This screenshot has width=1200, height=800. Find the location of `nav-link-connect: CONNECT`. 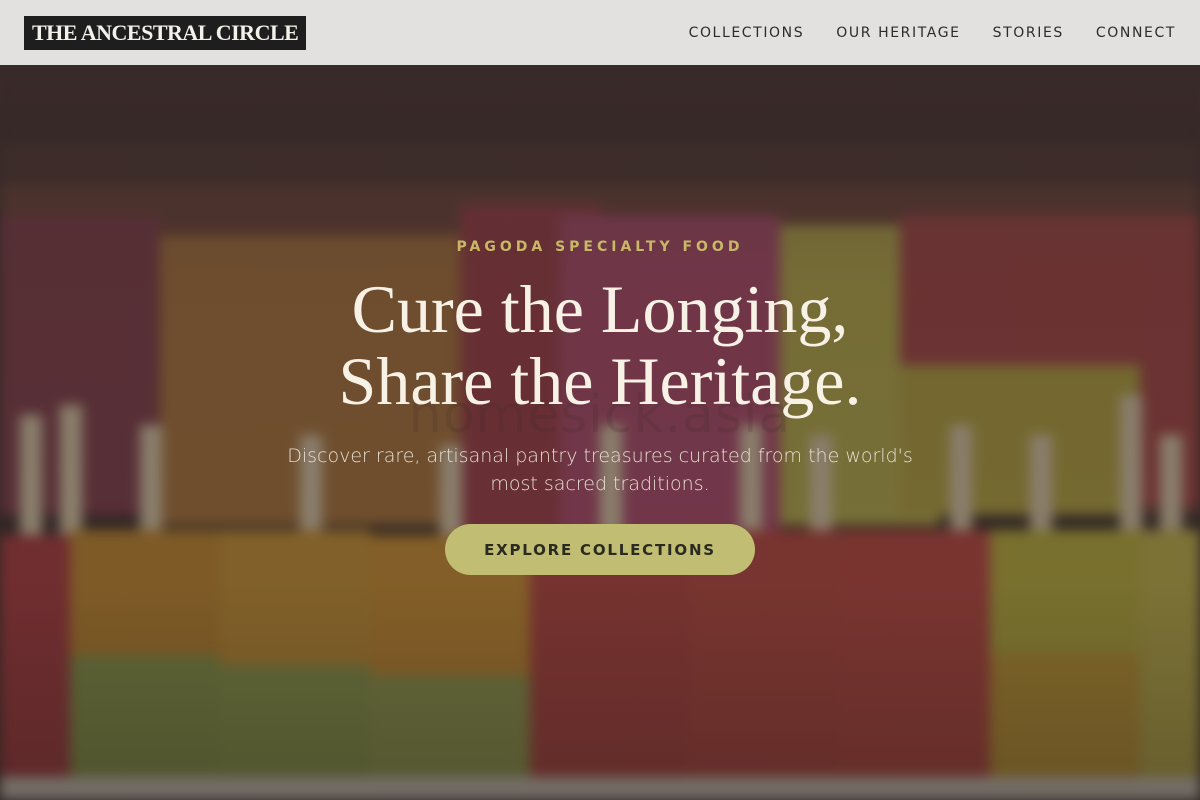

nav-link-connect: CONNECT is located at coordinates (1136, 33).